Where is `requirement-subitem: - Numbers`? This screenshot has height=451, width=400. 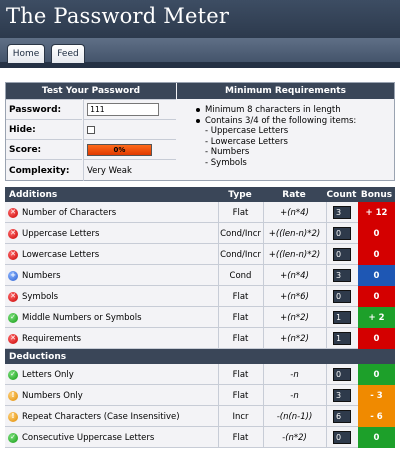
requirement-subitem: - Numbers is located at coordinates (227, 152).